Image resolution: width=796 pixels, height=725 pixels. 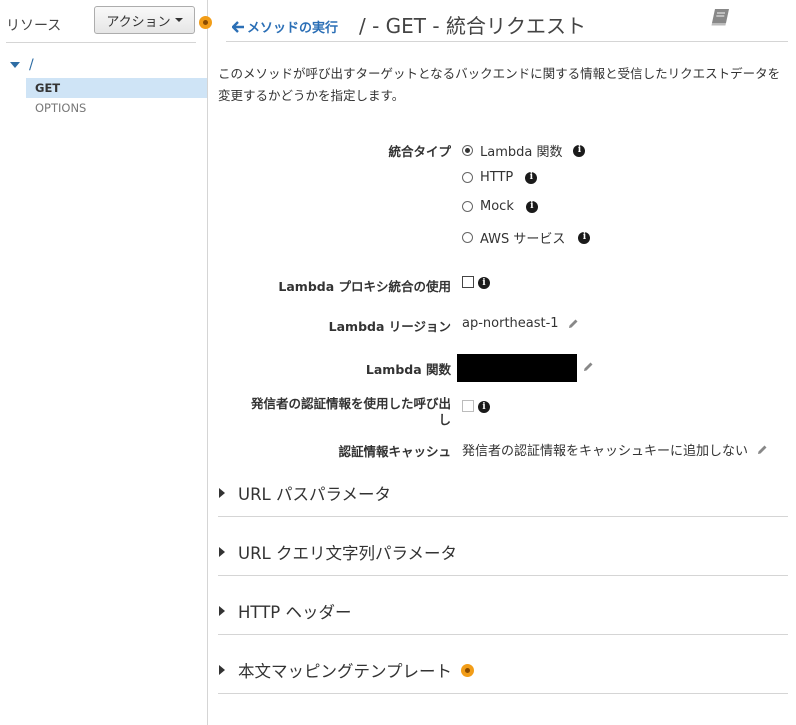 I want to click on header-divider, so click(x=507, y=41).